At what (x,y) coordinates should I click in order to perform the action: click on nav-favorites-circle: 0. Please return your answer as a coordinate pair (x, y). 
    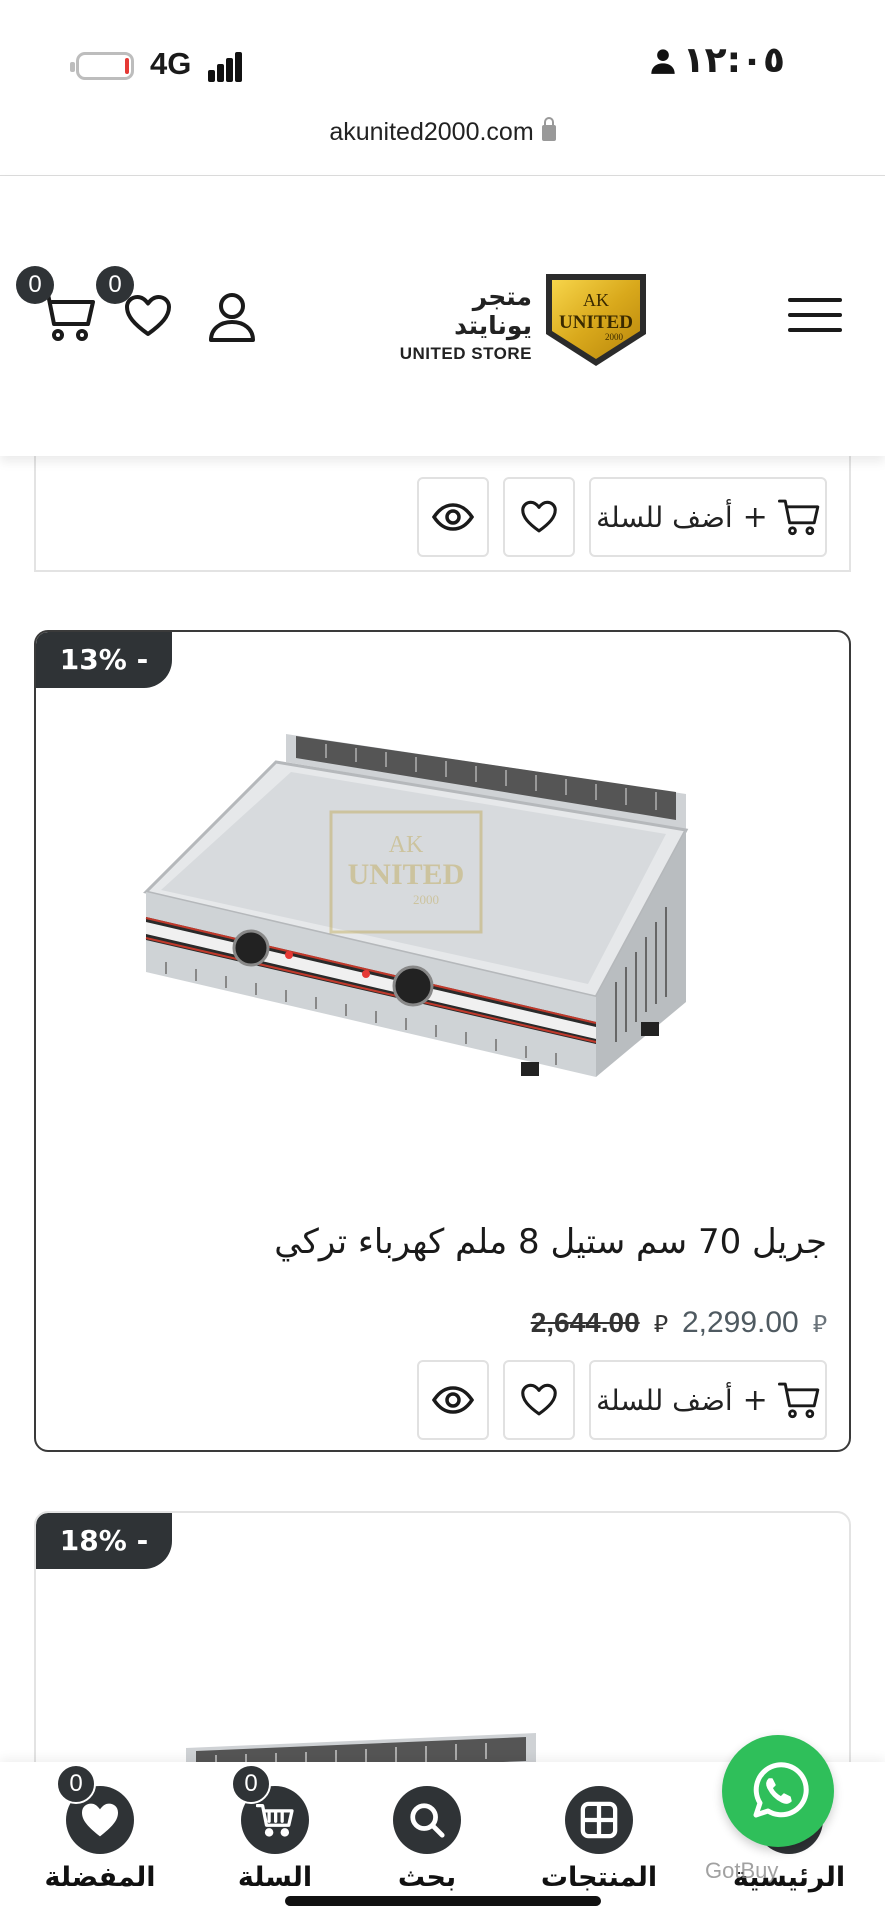
    Looking at the image, I should click on (95, 1809).